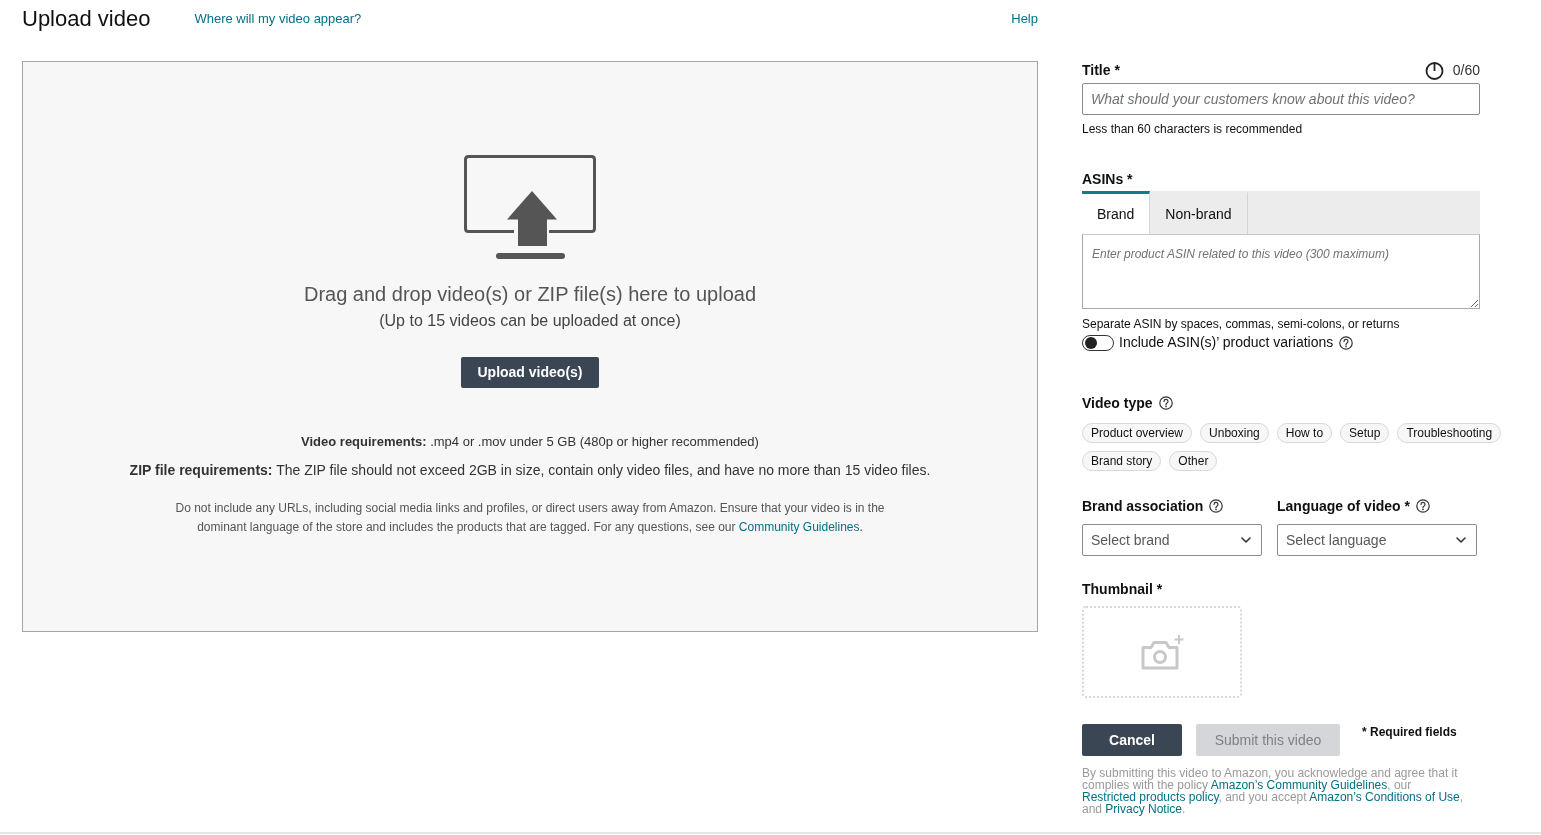 The height and width of the screenshot is (835, 1541). What do you see at coordinates (1098, 342) in the screenshot?
I see `variations-toggle` at bounding box center [1098, 342].